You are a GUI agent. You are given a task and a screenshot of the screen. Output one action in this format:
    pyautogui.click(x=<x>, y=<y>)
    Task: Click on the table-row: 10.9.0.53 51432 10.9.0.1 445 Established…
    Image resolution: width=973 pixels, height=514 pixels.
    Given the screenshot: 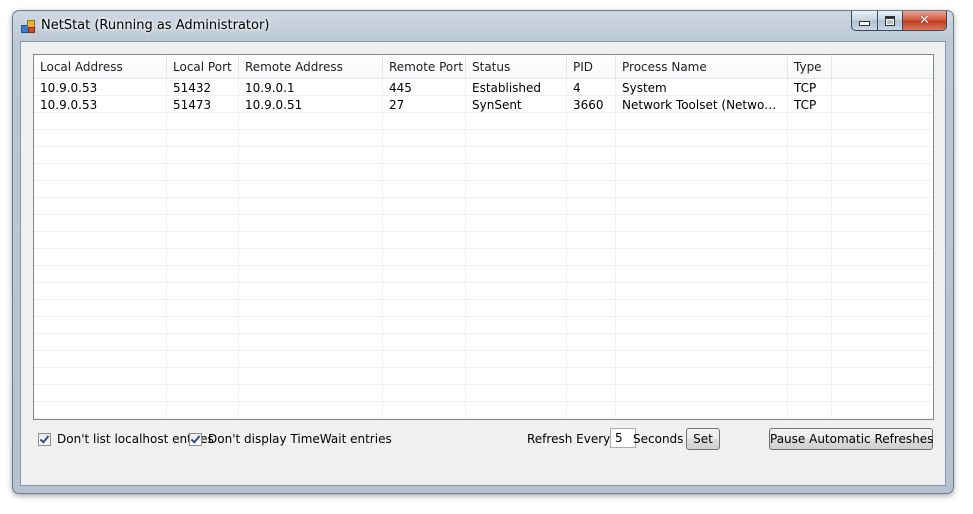 What is the action you would take?
    pyautogui.click(x=483, y=87)
    